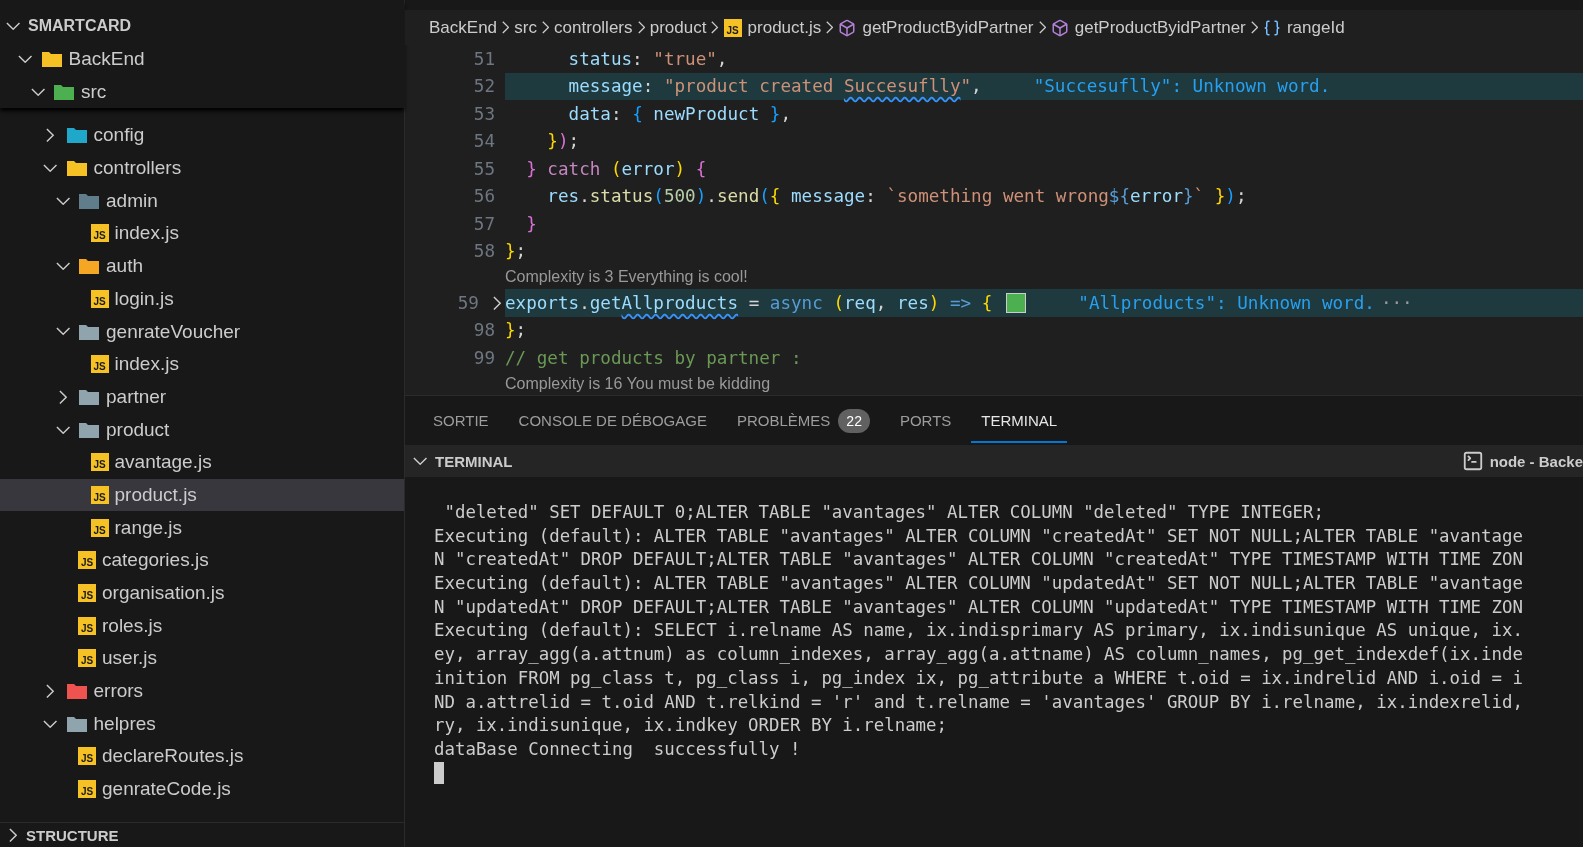  I want to click on file-tree-item: JS product.js, so click(202, 495).